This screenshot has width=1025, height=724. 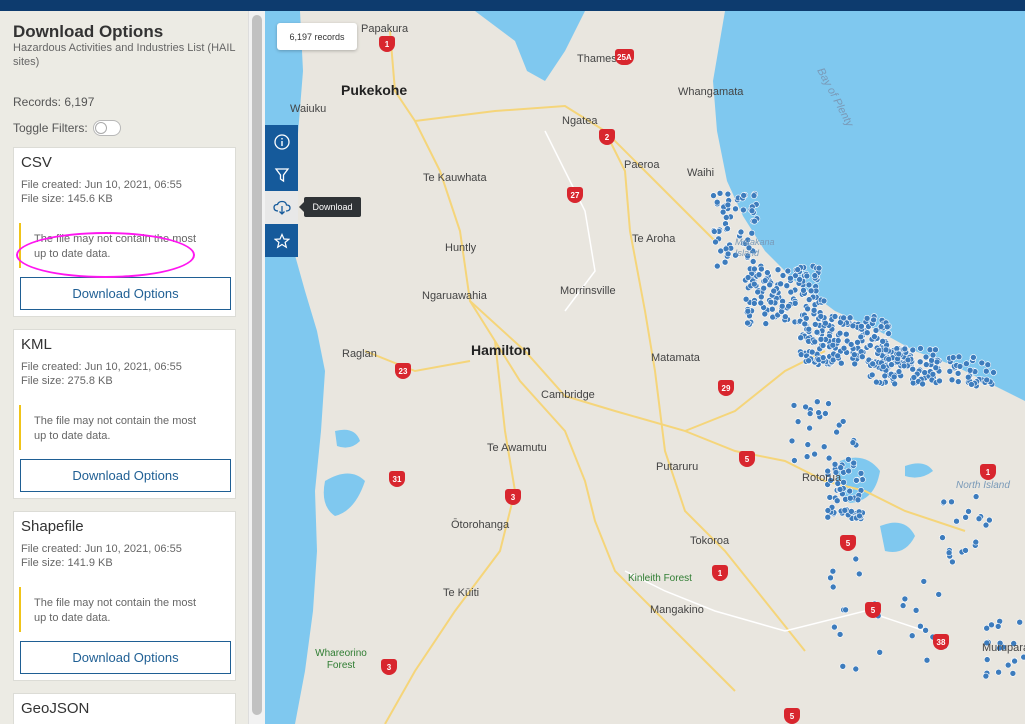 I want to click on download-options-button-csv: Download Options, so click(x=125, y=293).